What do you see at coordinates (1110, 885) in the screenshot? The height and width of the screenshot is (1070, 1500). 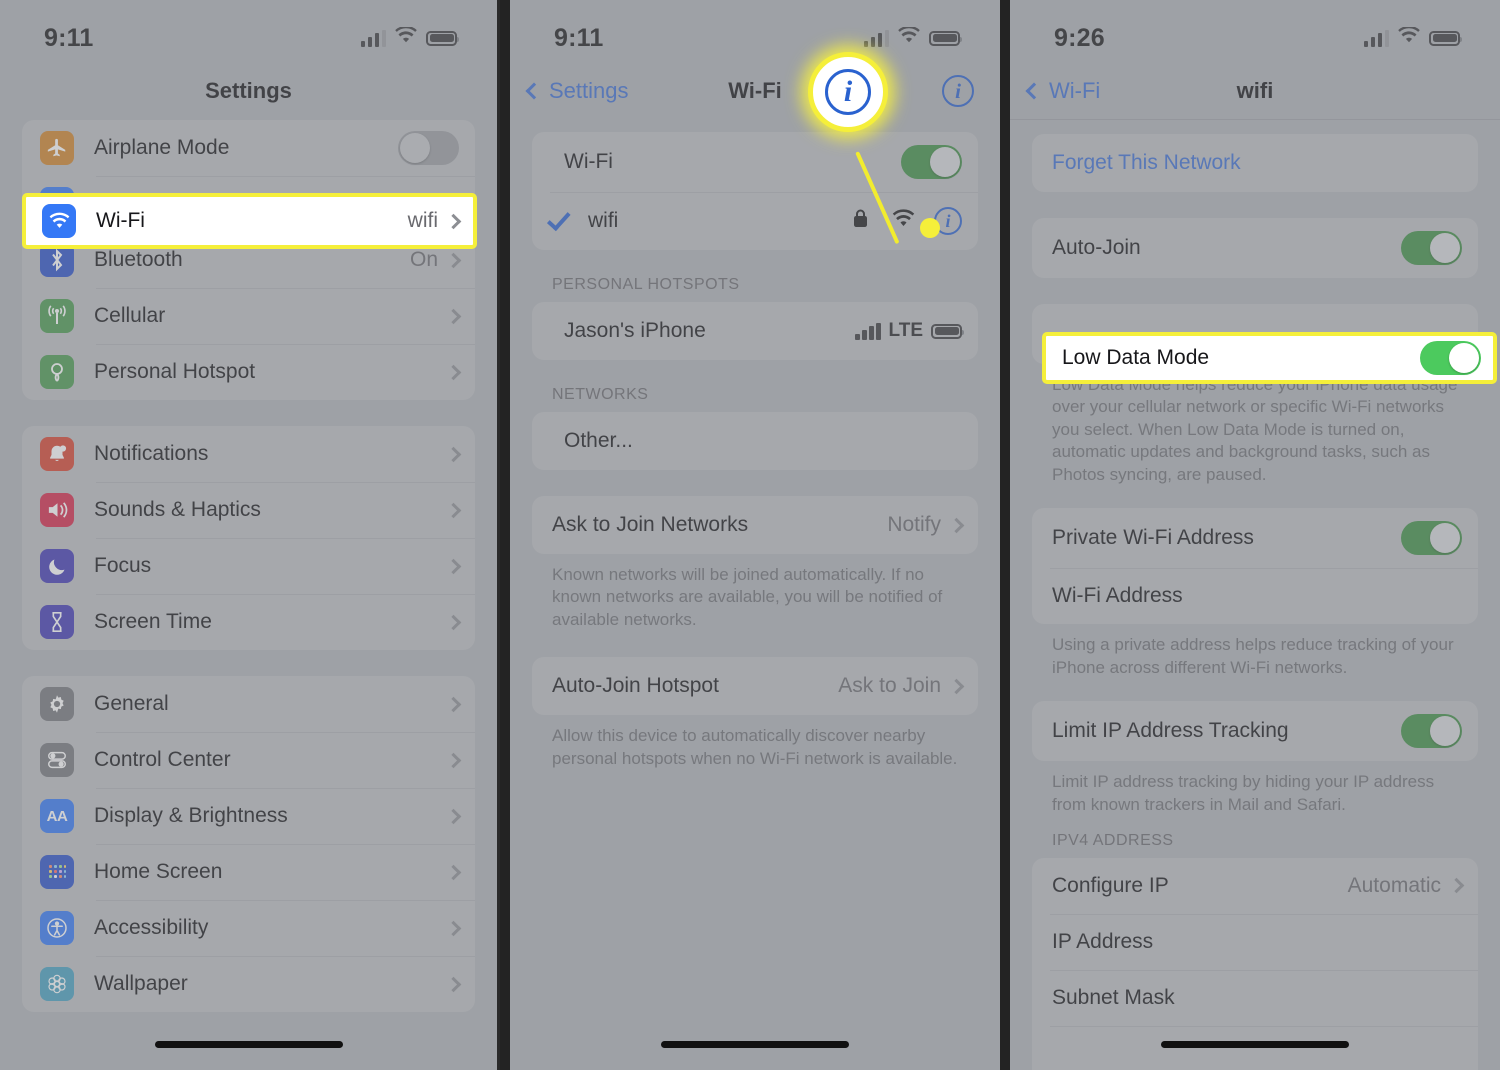 I see `configure-ip-label: Configure IP` at bounding box center [1110, 885].